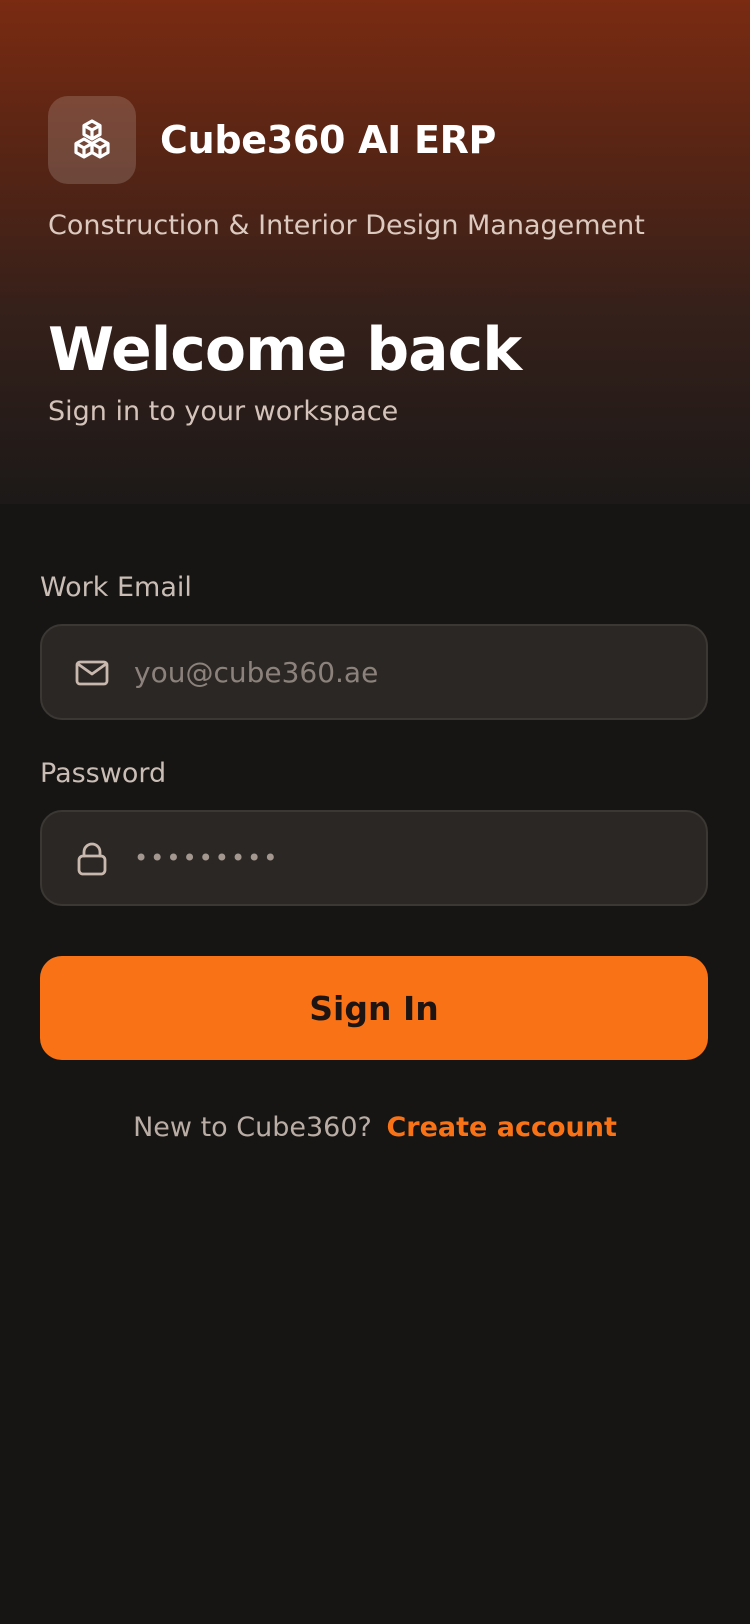 Image resolution: width=750 pixels, height=1624 pixels. Describe the element at coordinates (116, 587) in the screenshot. I see `email-label: Work Email` at that location.